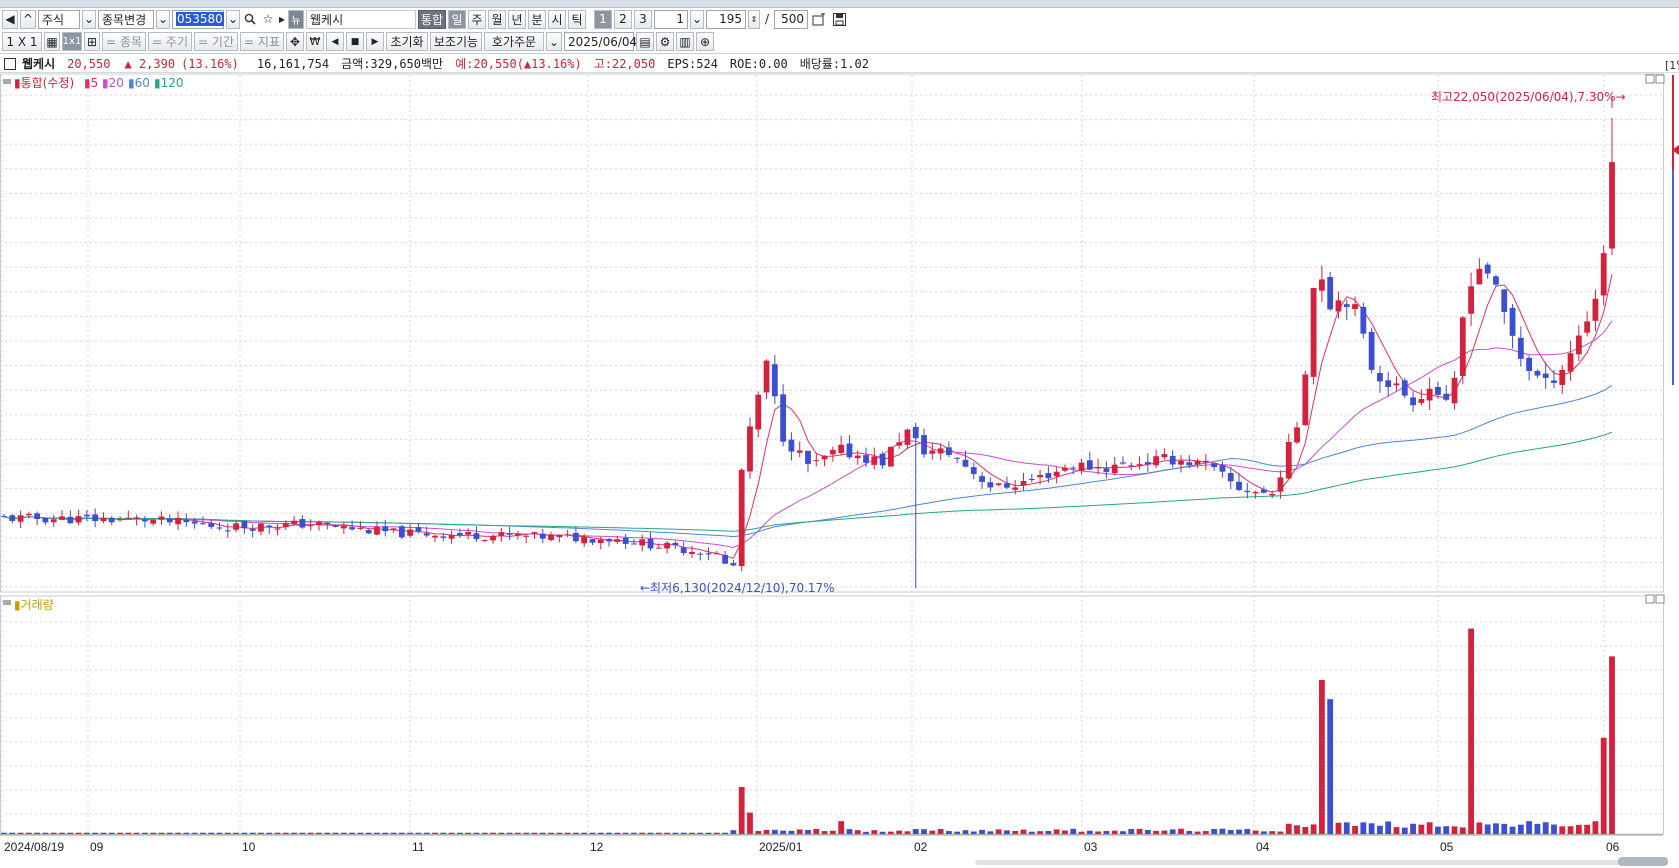 This screenshot has width=1679, height=868. I want to click on horizontal-scrollbar-track, so click(1305, 862).